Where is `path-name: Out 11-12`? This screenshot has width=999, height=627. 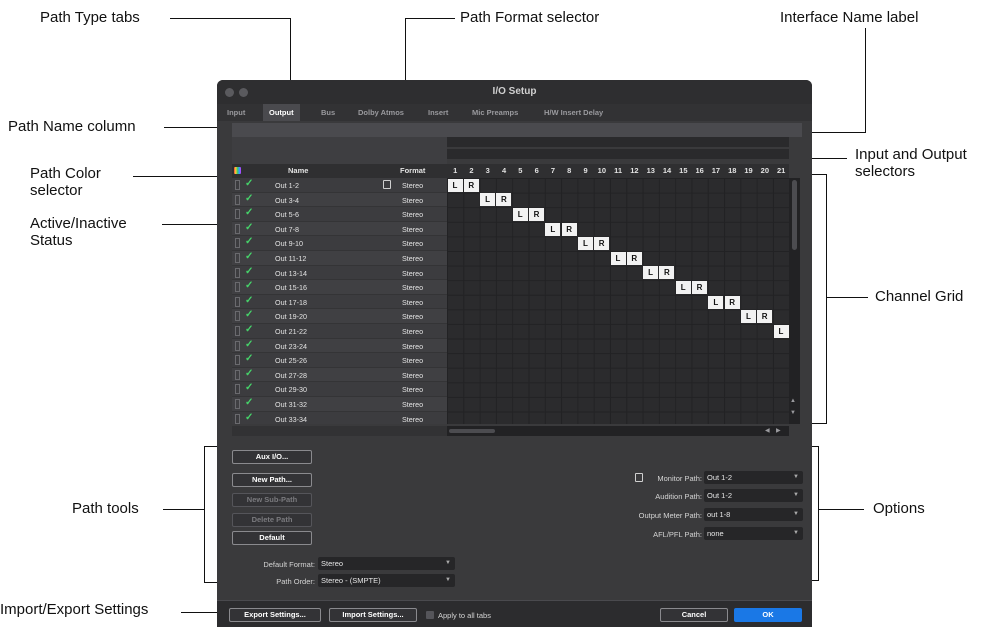 path-name: Out 11-12 is located at coordinates (290, 258).